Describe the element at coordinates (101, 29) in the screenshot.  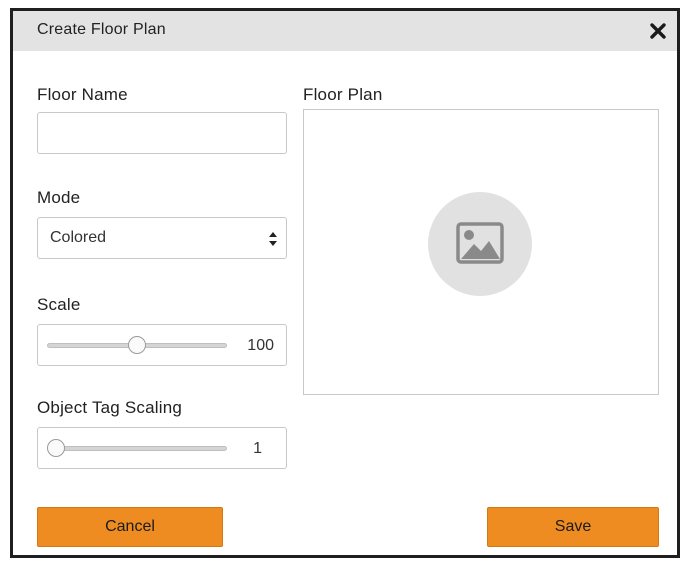
I see `dialog-title: Create Floor Plan` at that location.